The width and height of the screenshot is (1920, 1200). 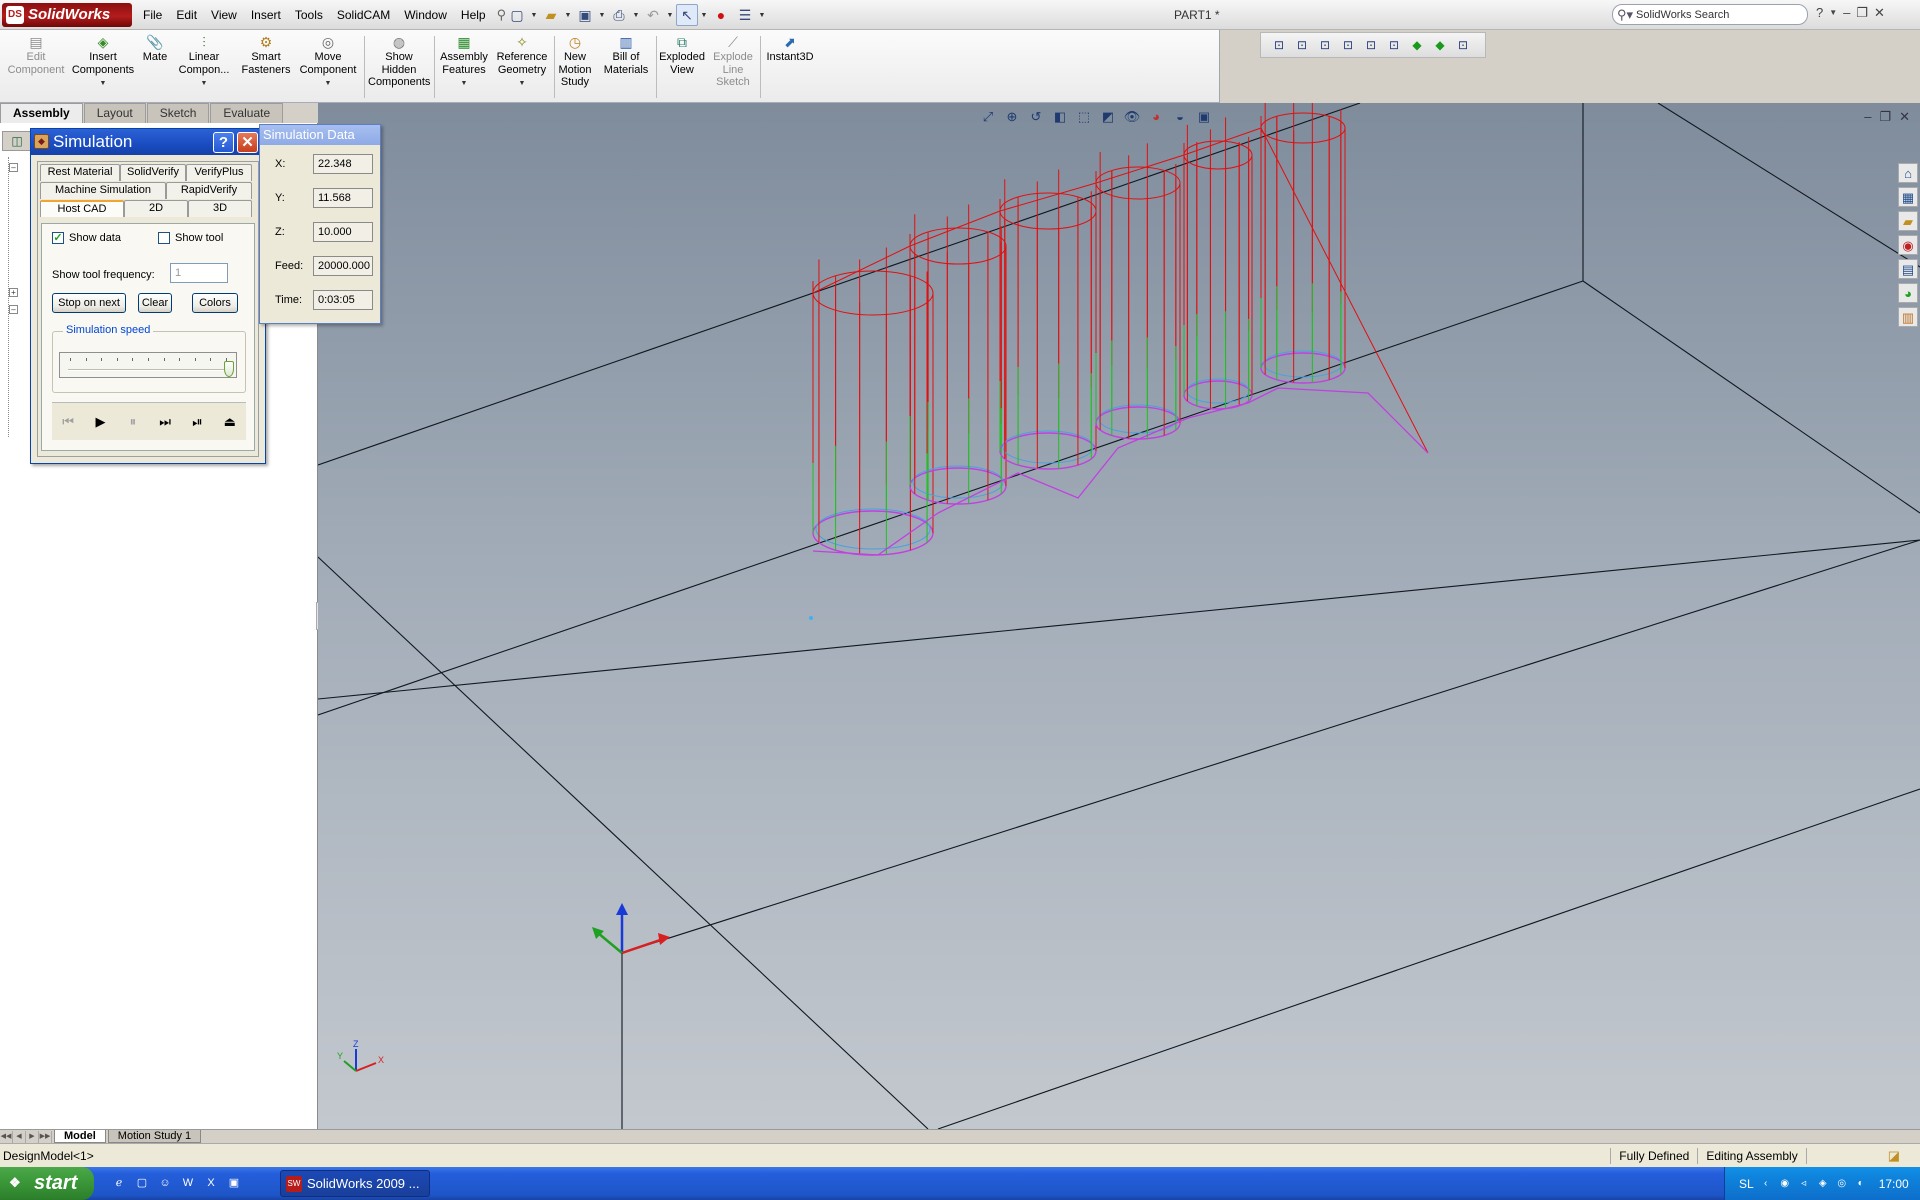 What do you see at coordinates (47, 1183) in the screenshot?
I see `start-button: ❖ start` at bounding box center [47, 1183].